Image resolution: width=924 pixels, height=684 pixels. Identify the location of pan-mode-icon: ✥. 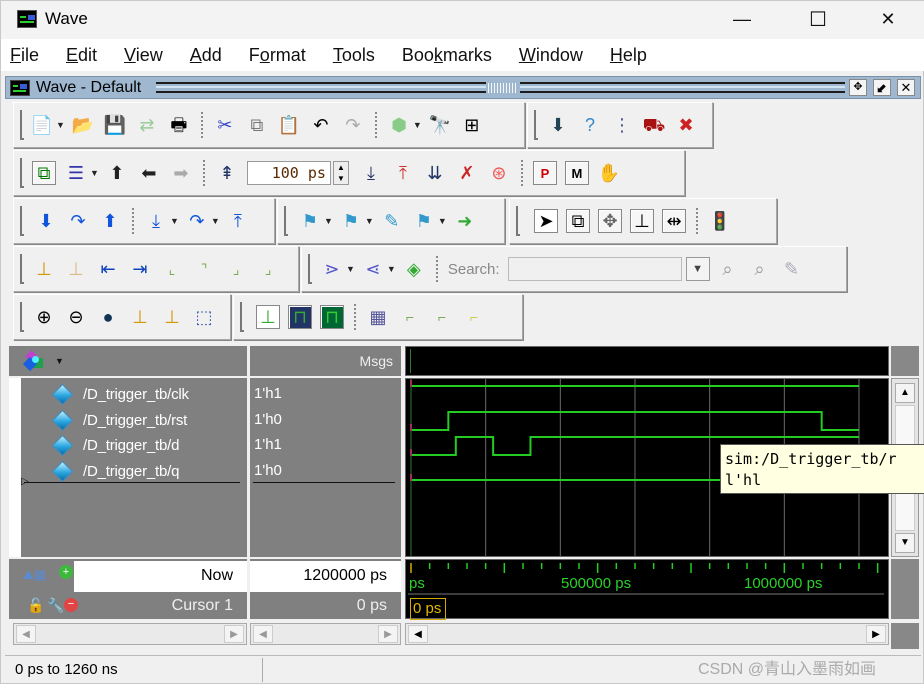
(610, 221).